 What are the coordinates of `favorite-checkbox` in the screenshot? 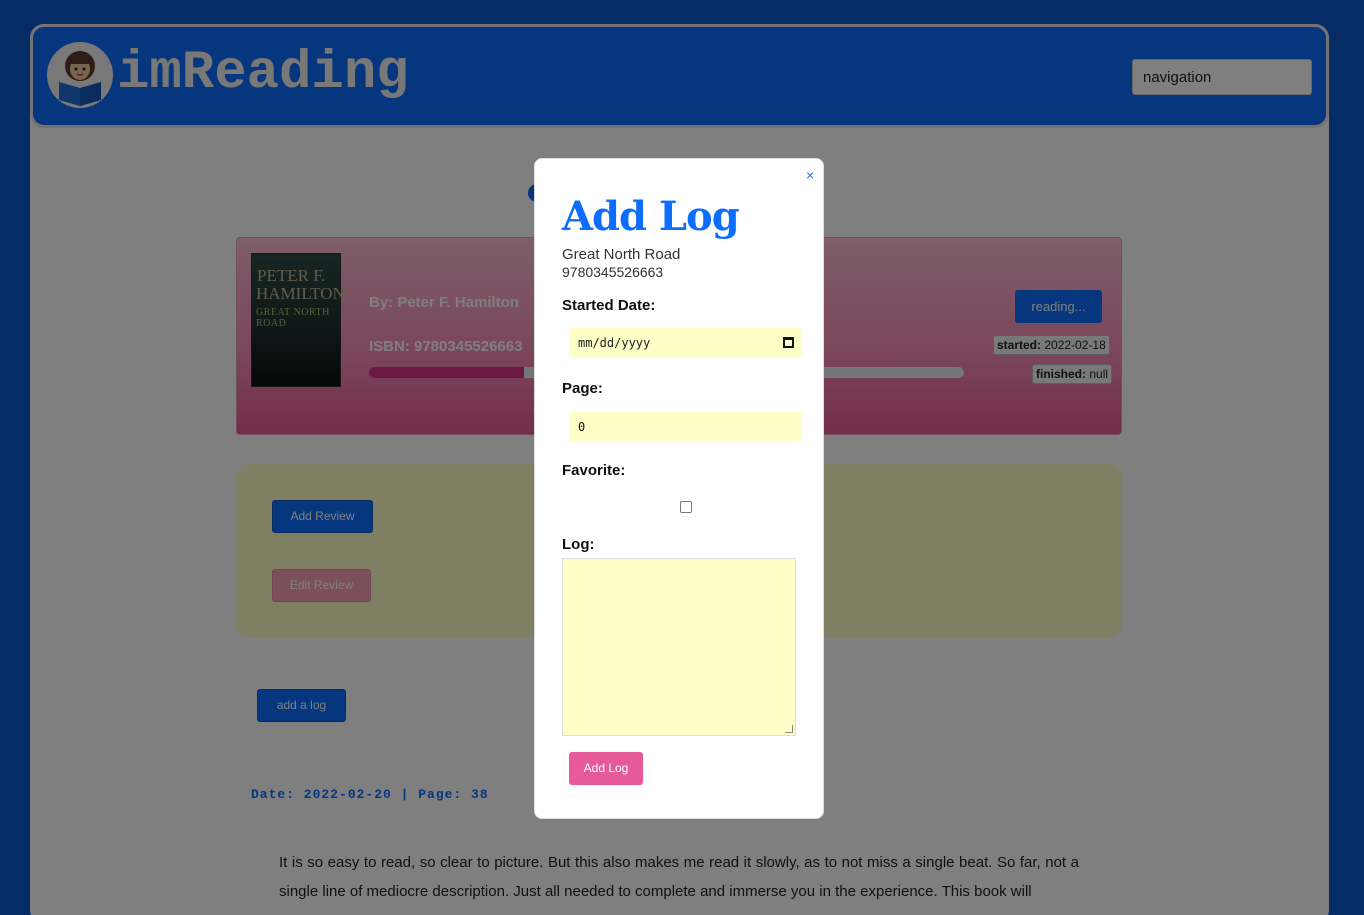 It's located at (686, 507).